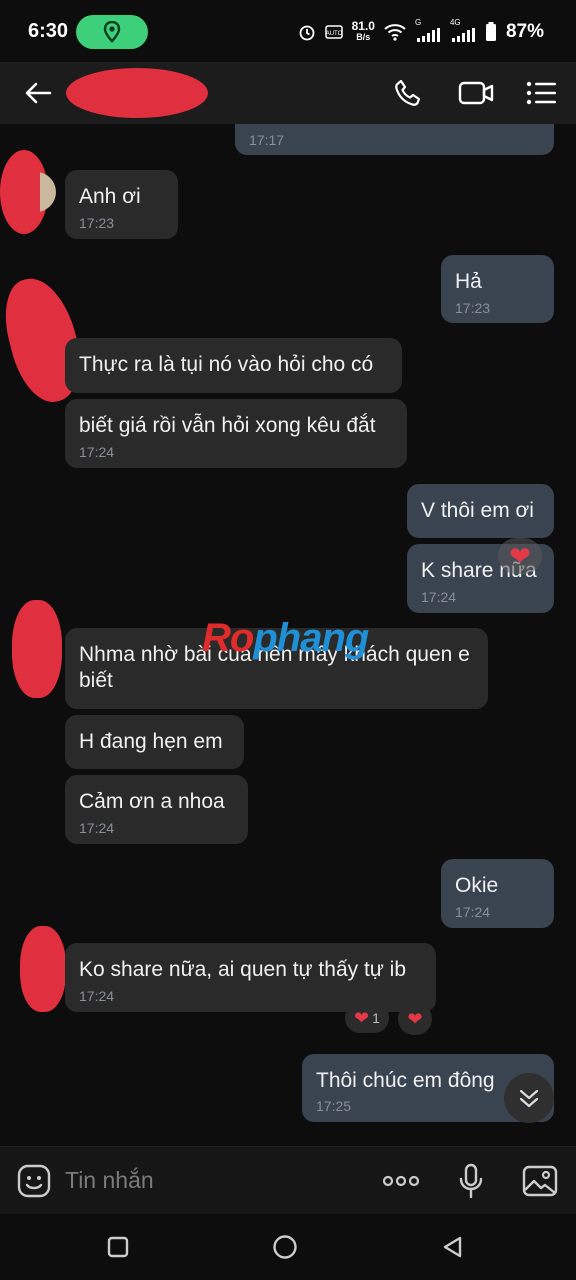 The image size is (576, 1280). Describe the element at coordinates (468, 281) in the screenshot. I see `message-text: Hả` at that location.